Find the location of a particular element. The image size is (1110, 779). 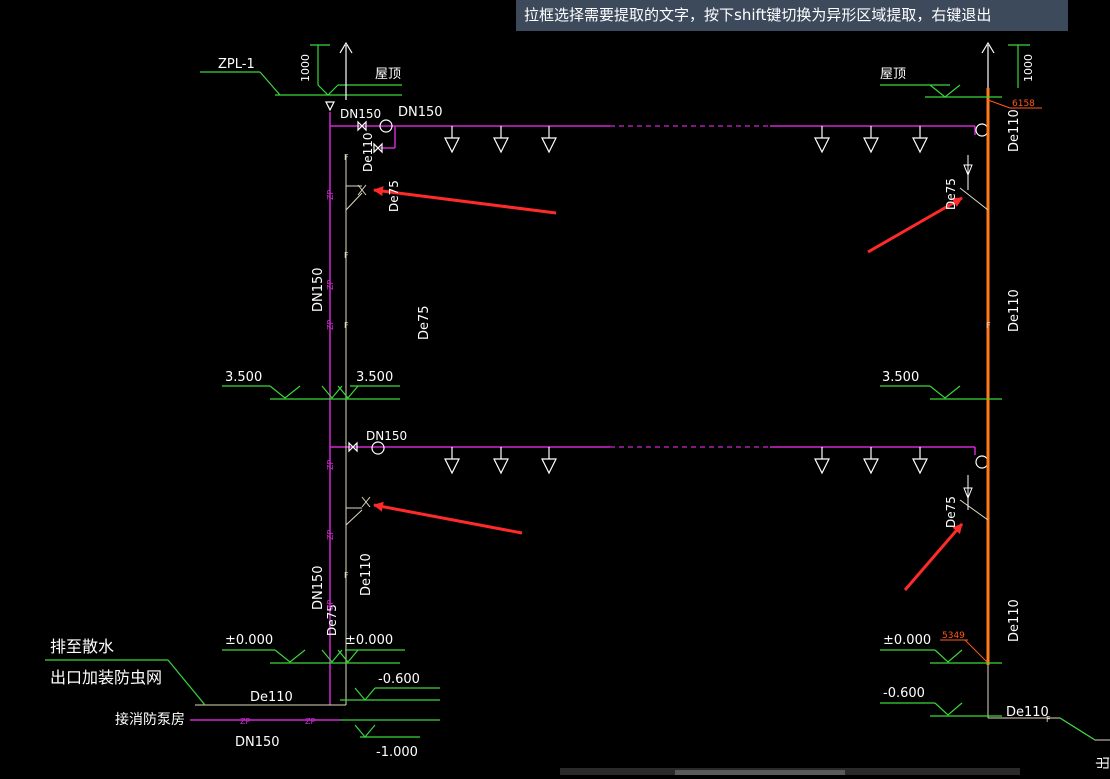

label-de75-mid: De75 is located at coordinates (424, 322).